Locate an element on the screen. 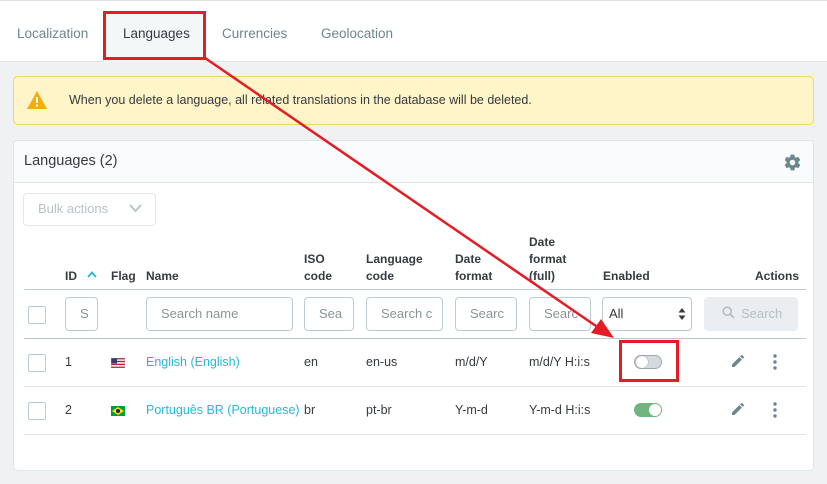 The width and height of the screenshot is (827, 484). row-id: 1 is located at coordinates (68, 362).